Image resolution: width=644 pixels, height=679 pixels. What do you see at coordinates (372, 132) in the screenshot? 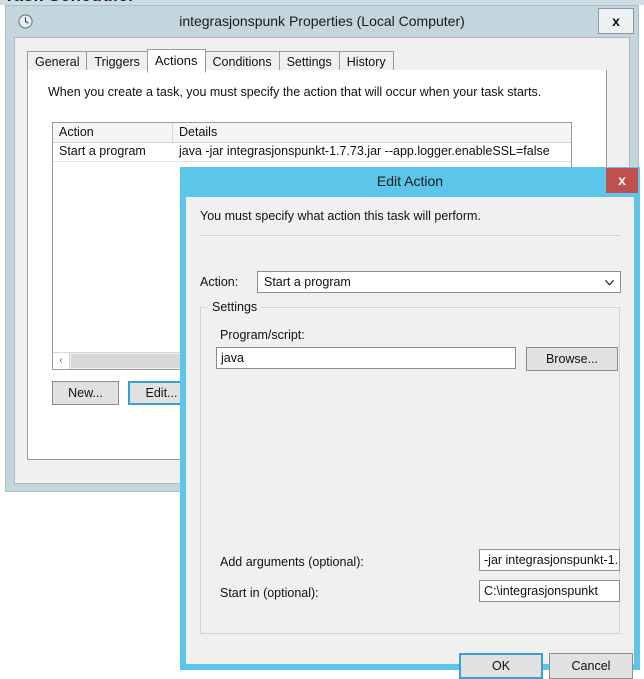
I see `column-header-details: Details` at bounding box center [372, 132].